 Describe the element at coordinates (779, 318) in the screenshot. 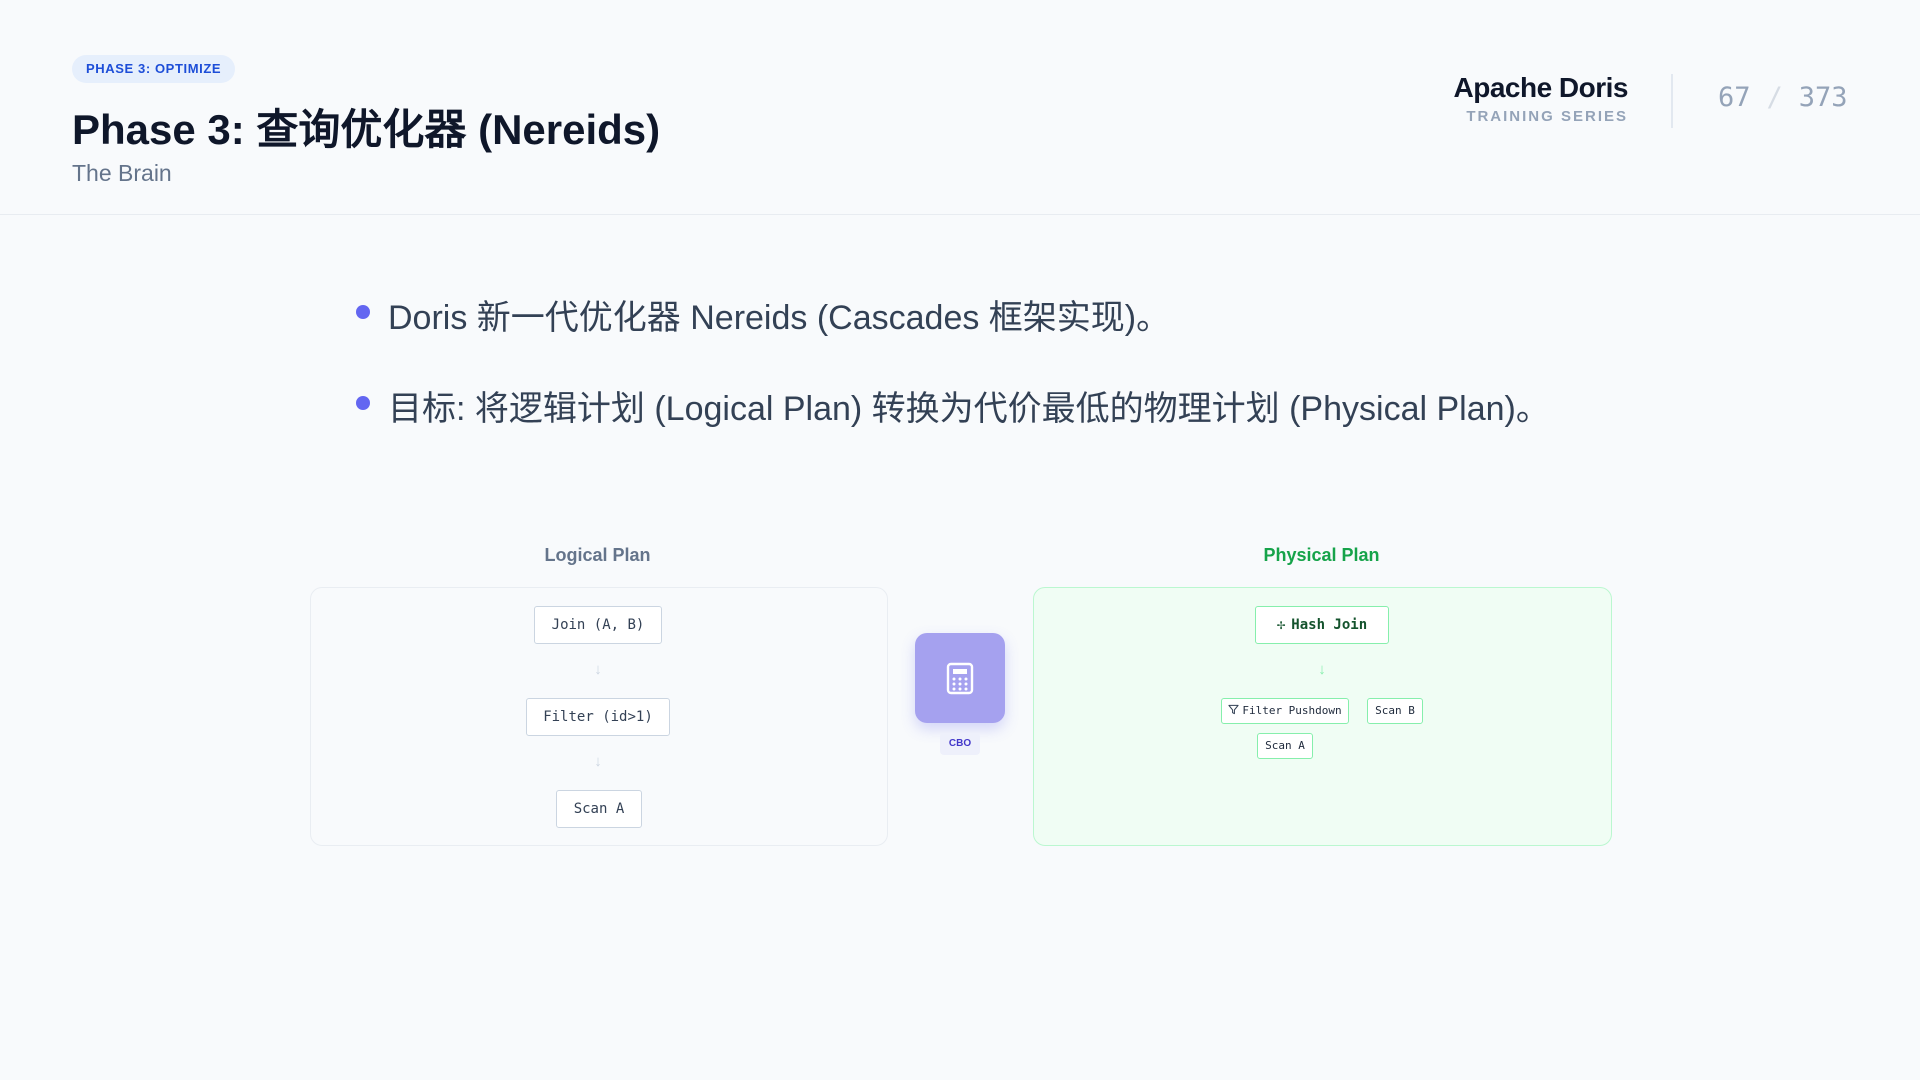

I see `bullet-text: Doris 新一代优化器 Nereids (Cascades 框架实现)。` at that location.